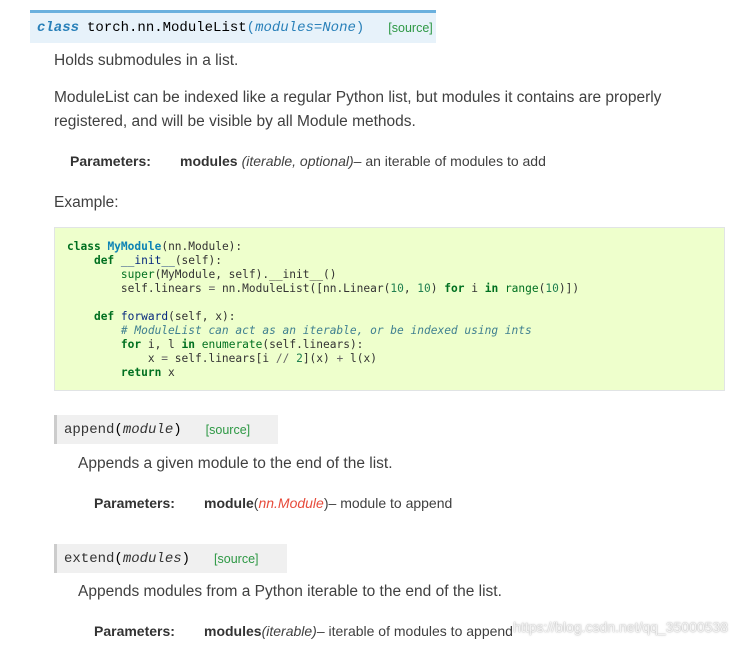 The width and height of the screenshot is (736, 646). What do you see at coordinates (390, 503) in the screenshot?
I see `param-description: – module to append` at bounding box center [390, 503].